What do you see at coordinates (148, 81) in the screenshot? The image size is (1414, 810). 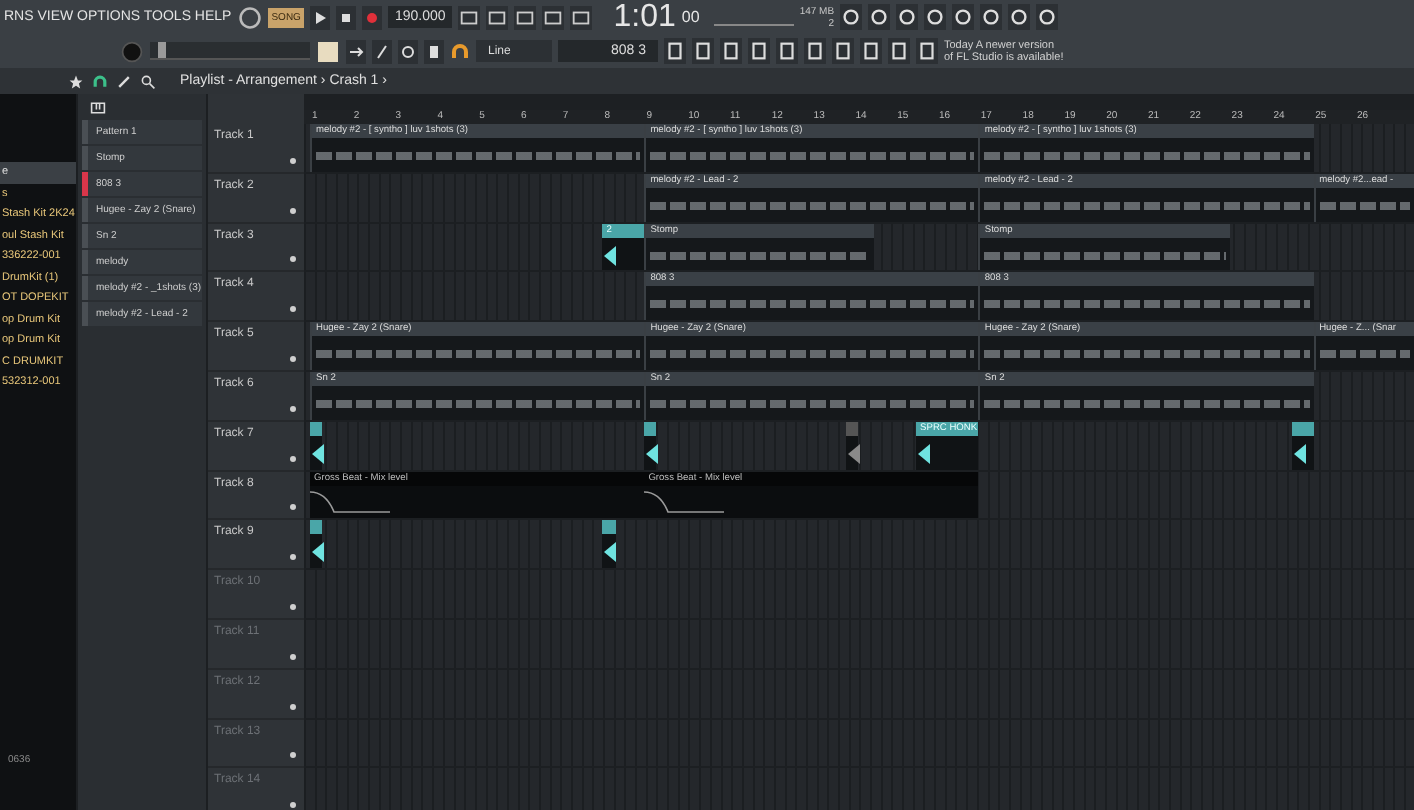 I see `zoom-icon` at bounding box center [148, 81].